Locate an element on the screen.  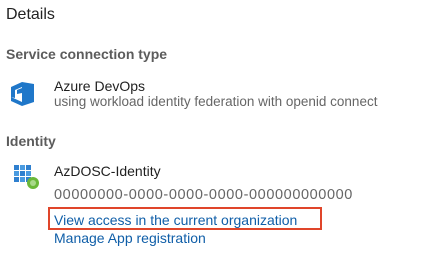
service-connection-name: Azure DevOps is located at coordinates (100, 86).